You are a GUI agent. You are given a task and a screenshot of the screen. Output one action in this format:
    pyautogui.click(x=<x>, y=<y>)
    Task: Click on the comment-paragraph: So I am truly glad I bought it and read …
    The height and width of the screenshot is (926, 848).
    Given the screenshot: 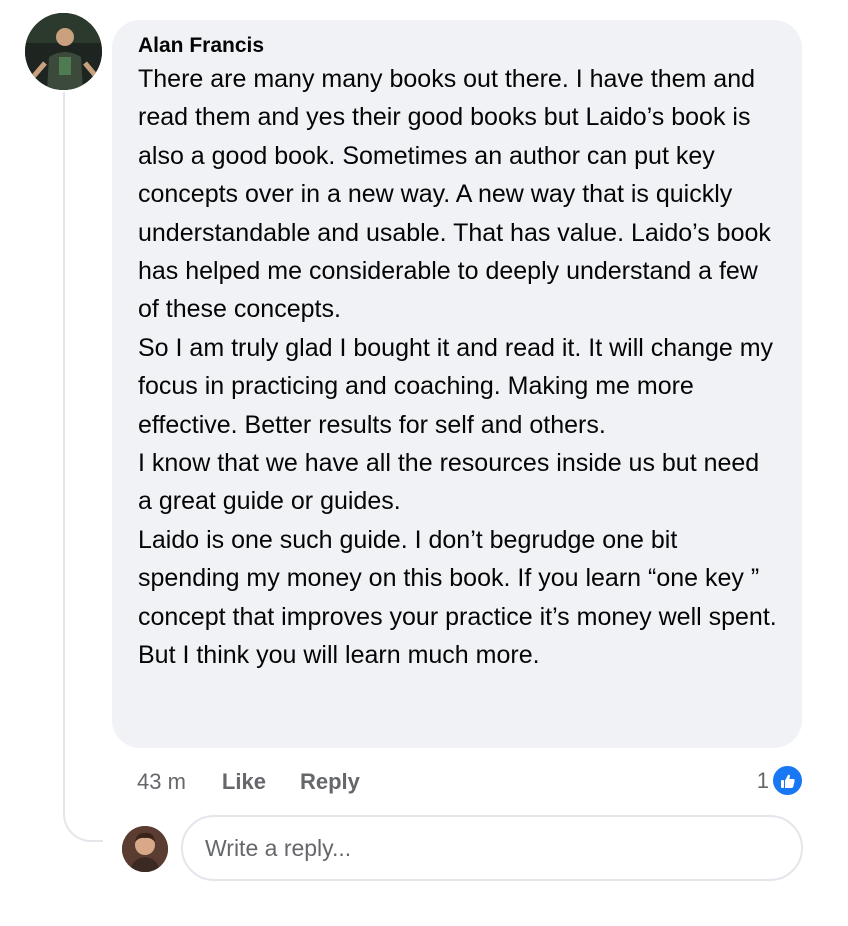 What is the action you would take?
    pyautogui.click(x=456, y=386)
    